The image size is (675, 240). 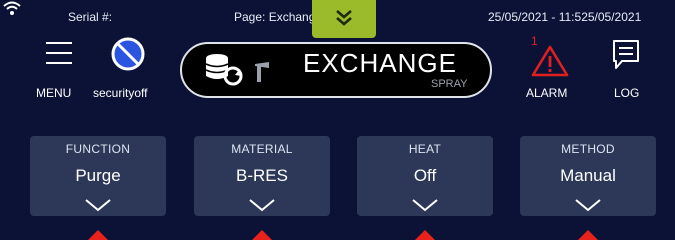 I want to click on exchange-icon, so click(x=237, y=70).